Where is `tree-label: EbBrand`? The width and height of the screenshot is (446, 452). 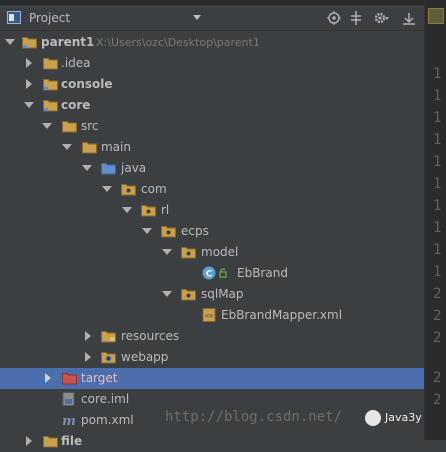 tree-label: EbBrand is located at coordinates (262, 273).